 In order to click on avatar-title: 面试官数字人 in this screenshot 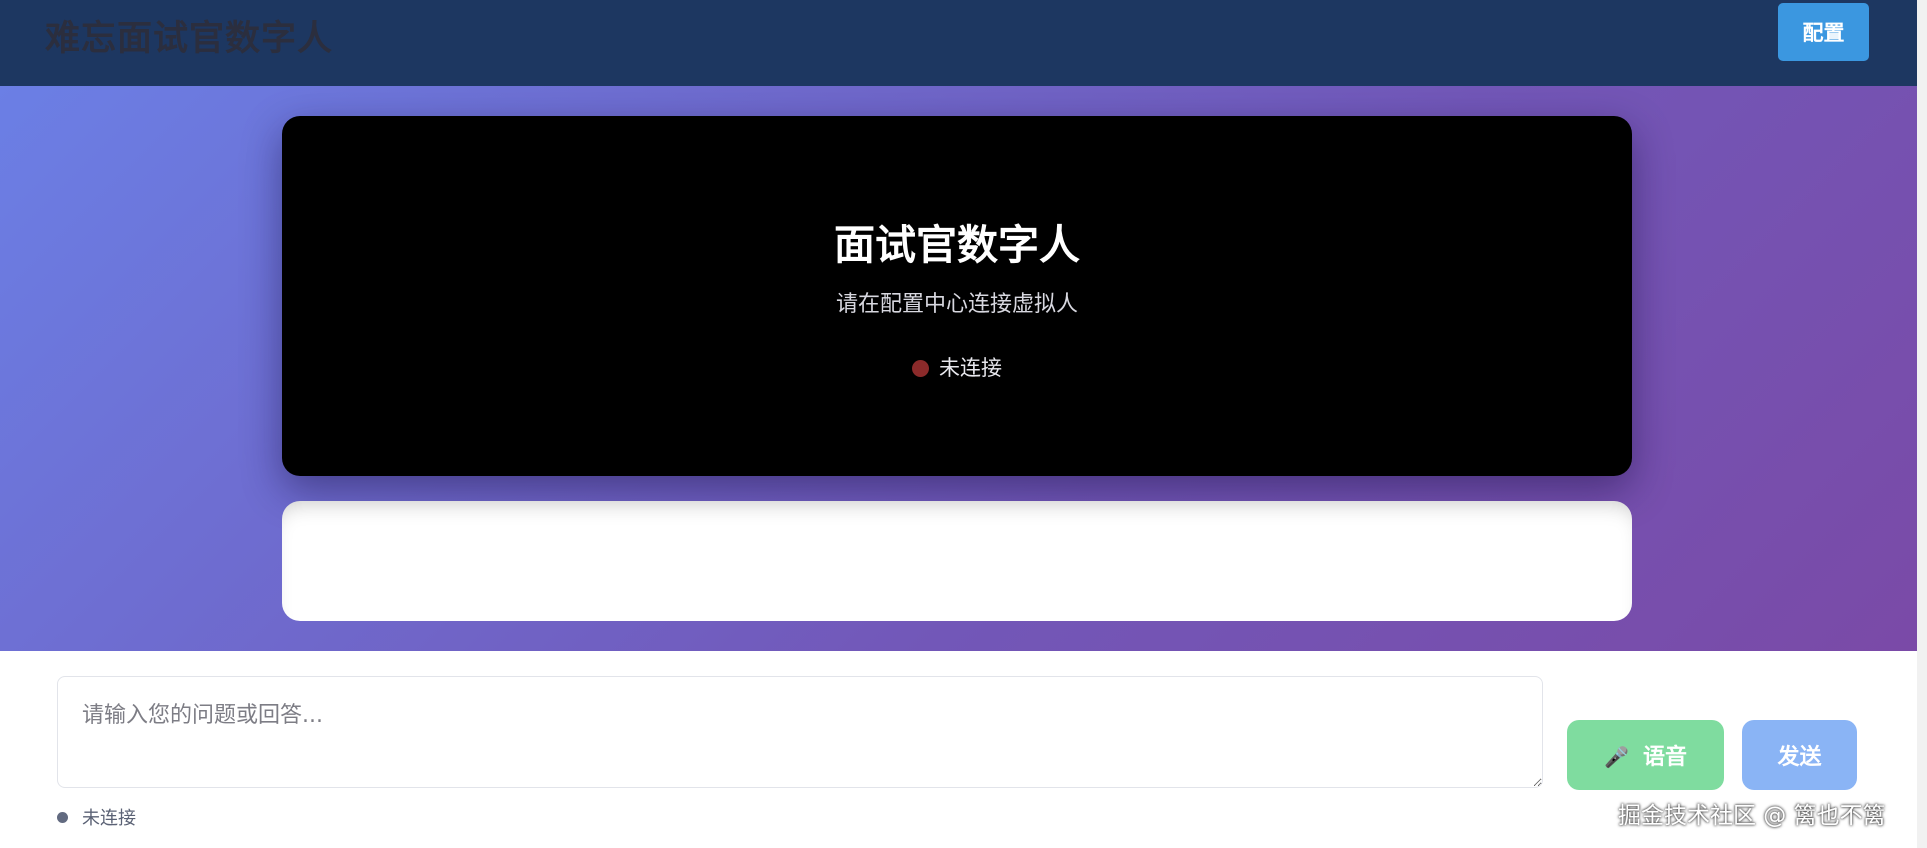, I will do `click(957, 245)`.